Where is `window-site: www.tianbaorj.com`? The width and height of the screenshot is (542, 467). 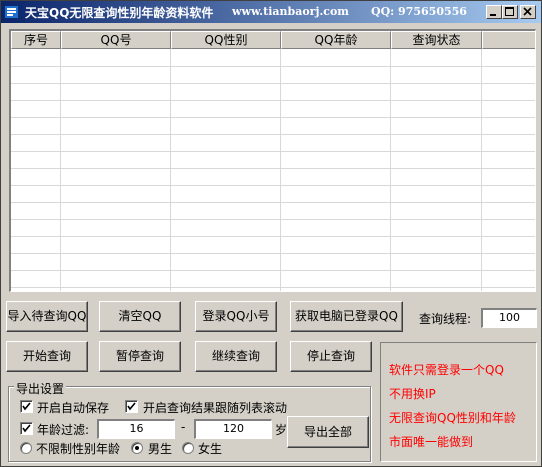 window-site: www.tianbaorj.com is located at coordinates (290, 11).